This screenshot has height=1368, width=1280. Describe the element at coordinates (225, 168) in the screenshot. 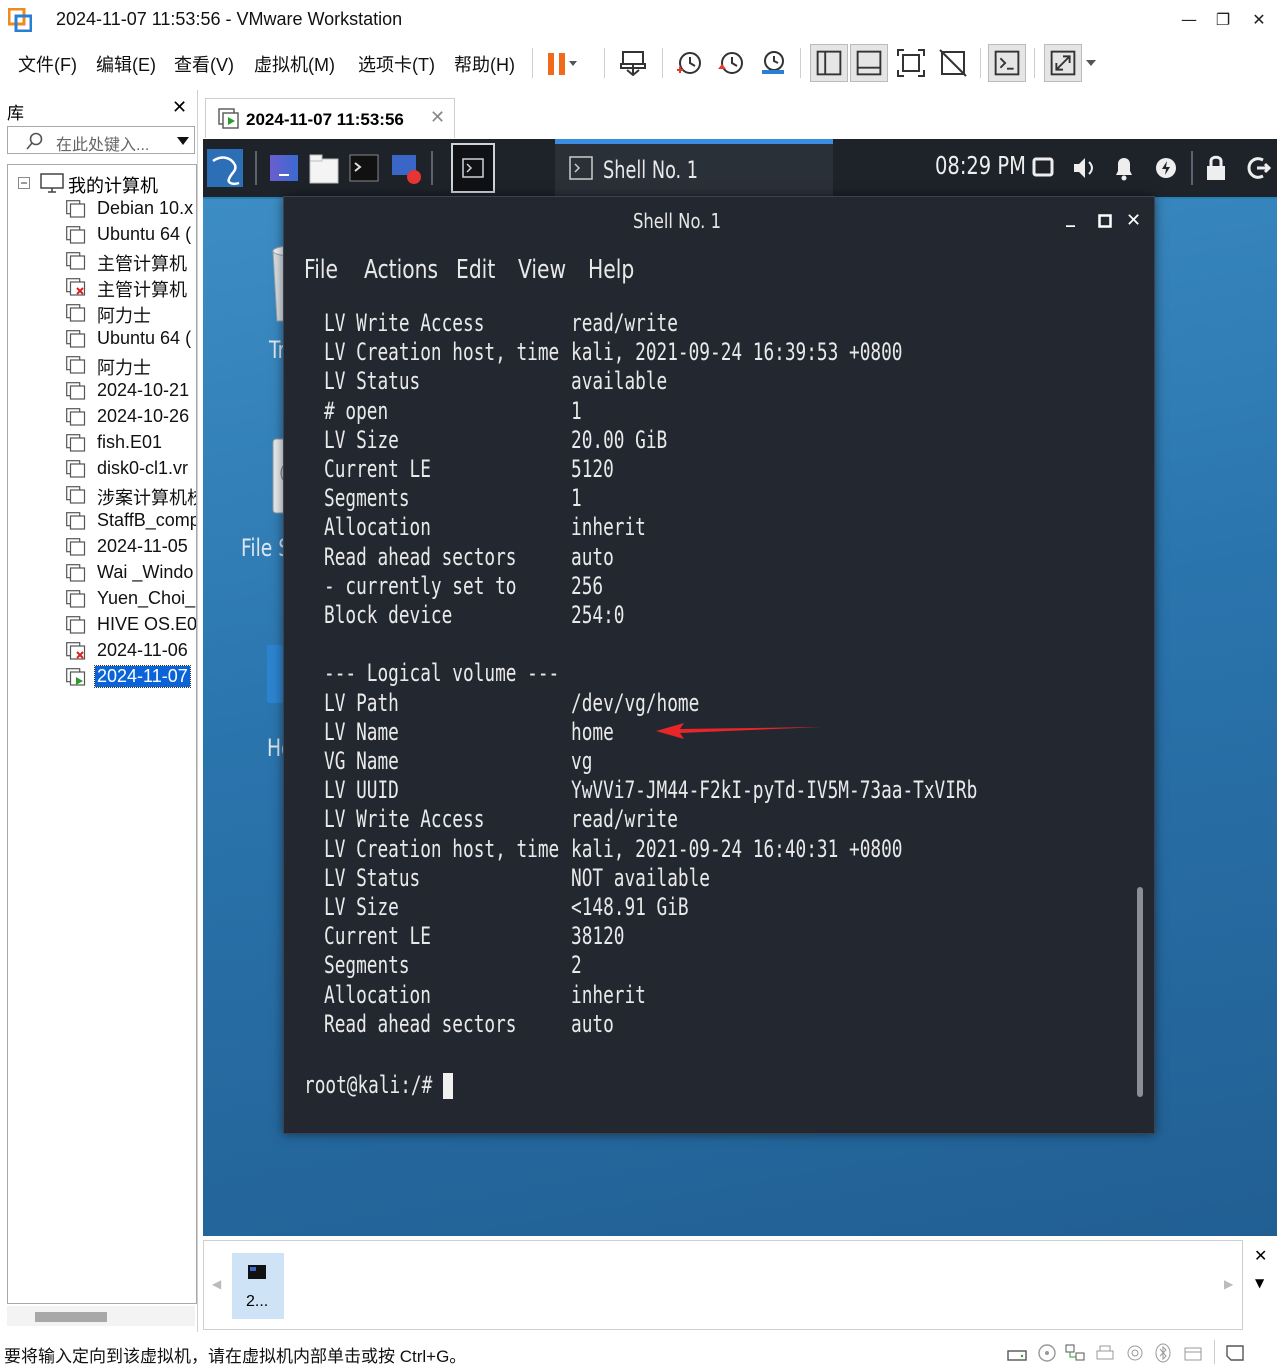

I see `kali-menu-icon` at that location.